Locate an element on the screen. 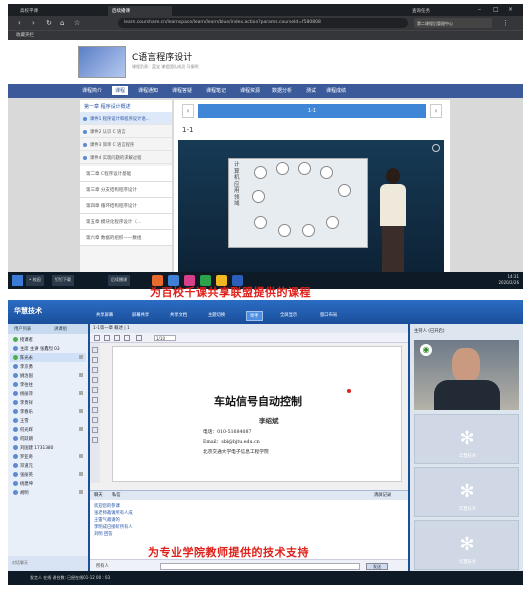  course-nav-item: 测试 is located at coordinates (311, 90).